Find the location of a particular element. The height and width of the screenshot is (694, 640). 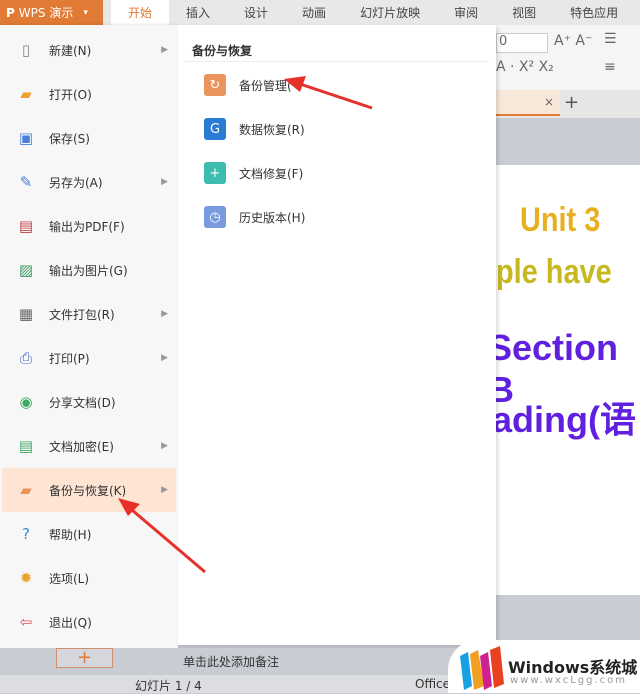

notes-placeholder: 单击此处添加备注 is located at coordinates (231, 661).